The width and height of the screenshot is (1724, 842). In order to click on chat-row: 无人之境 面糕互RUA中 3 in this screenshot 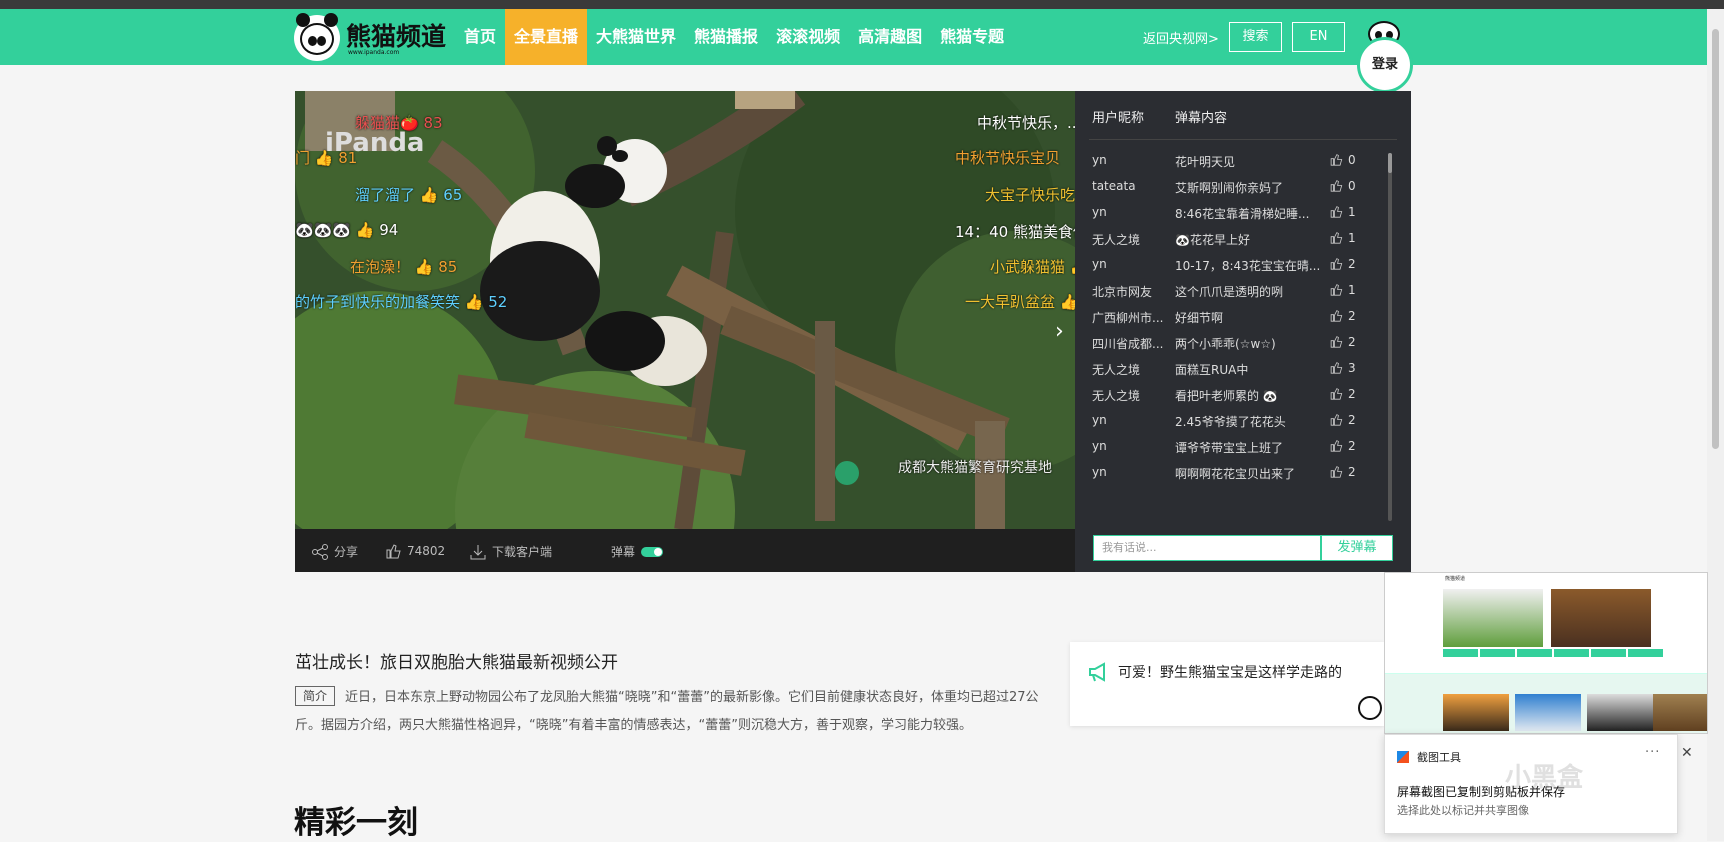, I will do `click(1242, 369)`.